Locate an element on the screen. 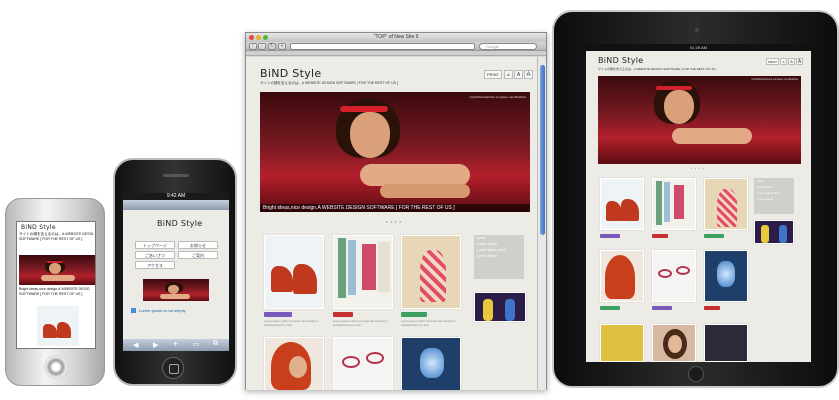 The width and height of the screenshot is (839, 400). caption-line-2: SOFTWARE [ FOR THE REST OF US ] is located at coordinates (51, 294).